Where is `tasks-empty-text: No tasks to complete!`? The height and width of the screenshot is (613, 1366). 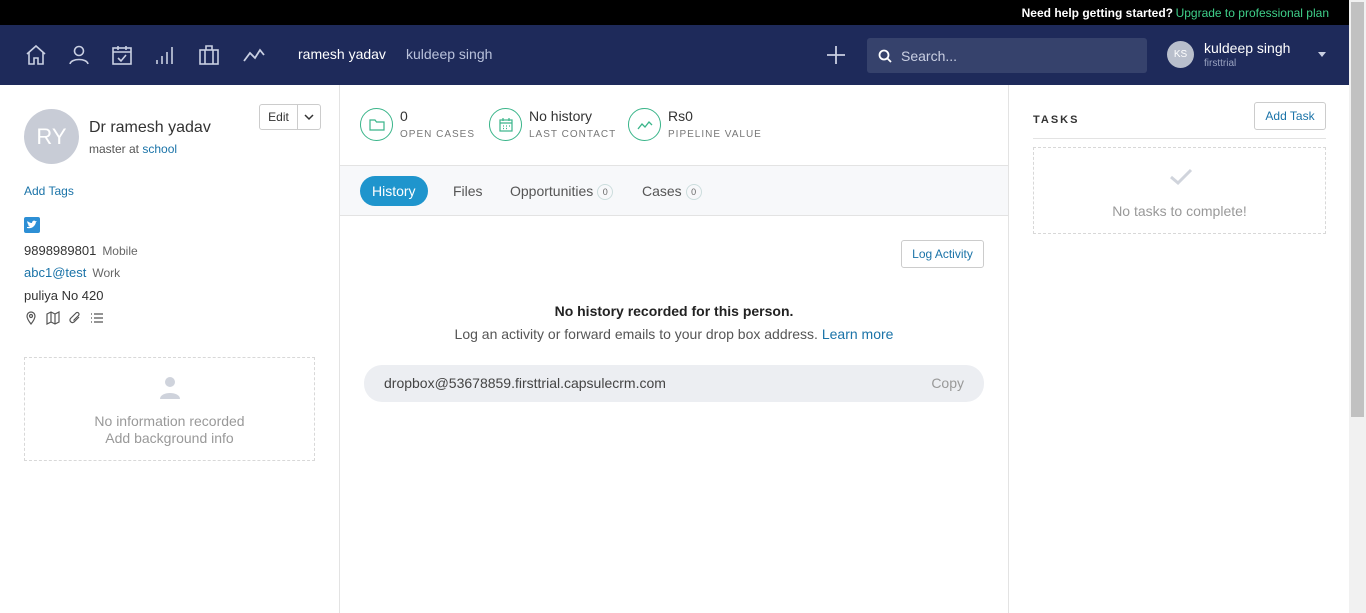
tasks-empty-text: No tasks to complete! is located at coordinates (1179, 211).